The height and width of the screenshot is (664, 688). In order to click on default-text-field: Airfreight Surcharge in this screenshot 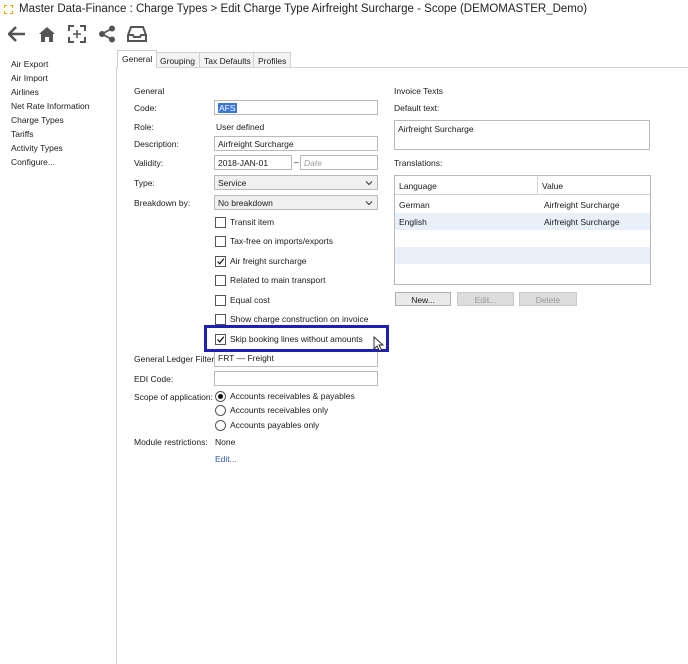, I will do `click(522, 135)`.